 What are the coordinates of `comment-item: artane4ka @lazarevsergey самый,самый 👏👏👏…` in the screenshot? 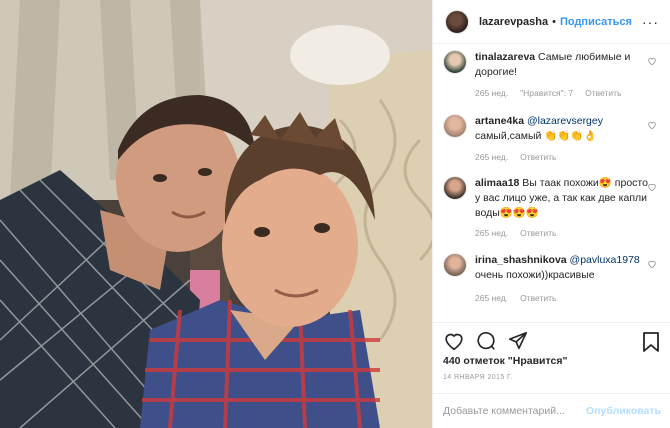 It's located at (551, 139).